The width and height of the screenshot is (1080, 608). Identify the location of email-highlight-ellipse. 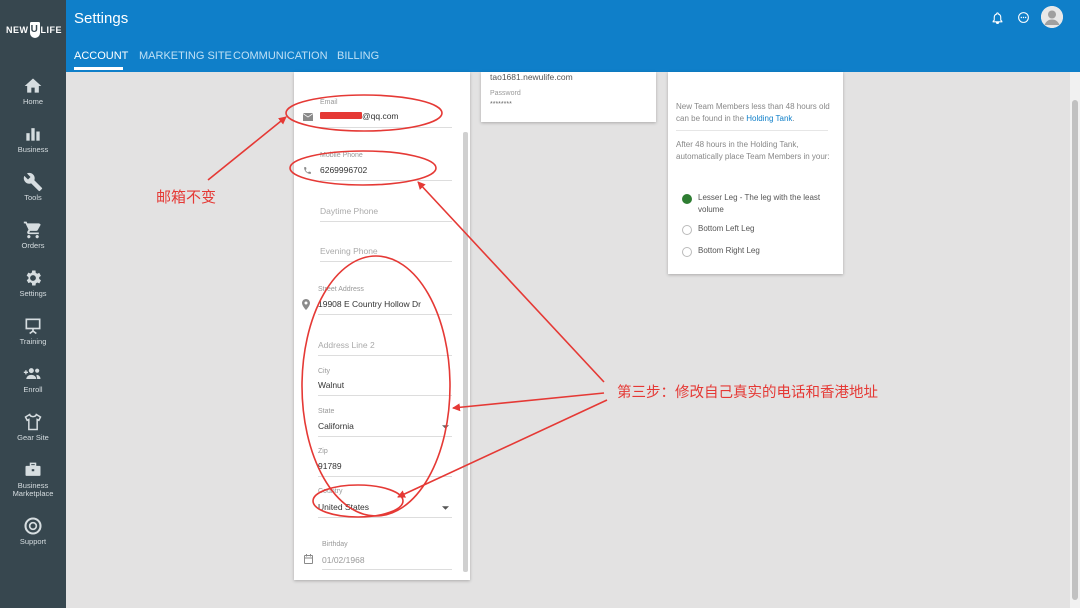
(364, 113).